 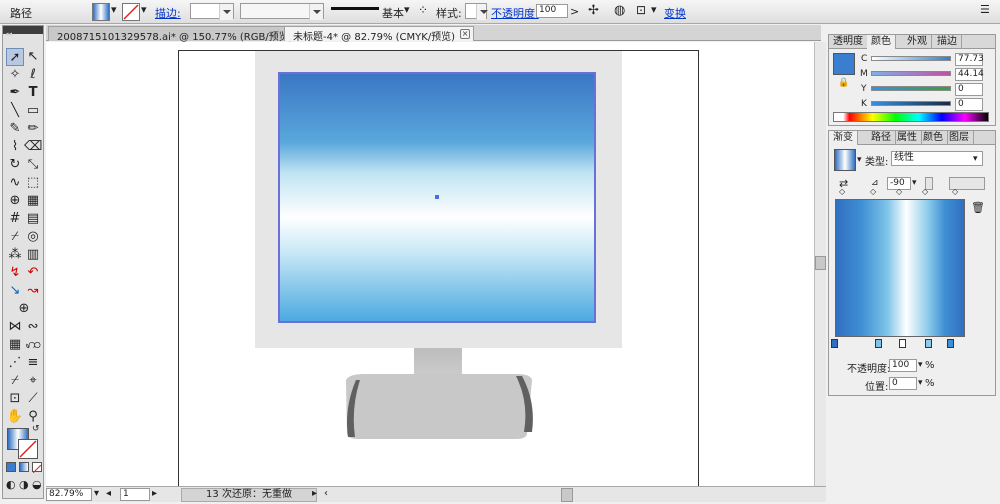 What do you see at coordinates (33, 291) in the screenshot?
I see `custom-tool-4-icon: ↝` at bounding box center [33, 291].